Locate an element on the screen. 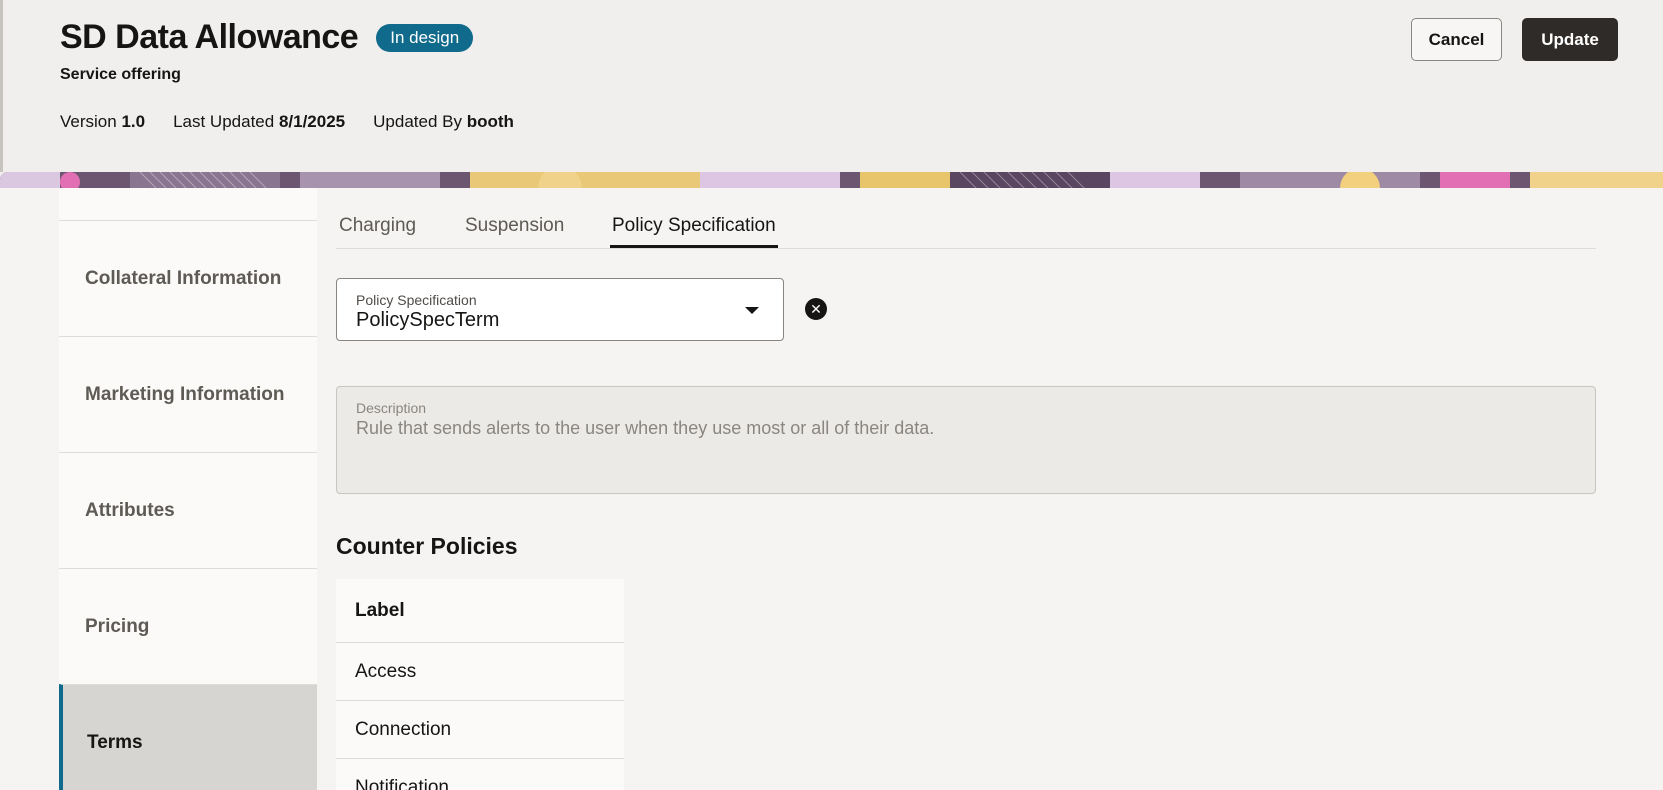 The image size is (1663, 790). decorative-banner is located at coordinates (831, 180).